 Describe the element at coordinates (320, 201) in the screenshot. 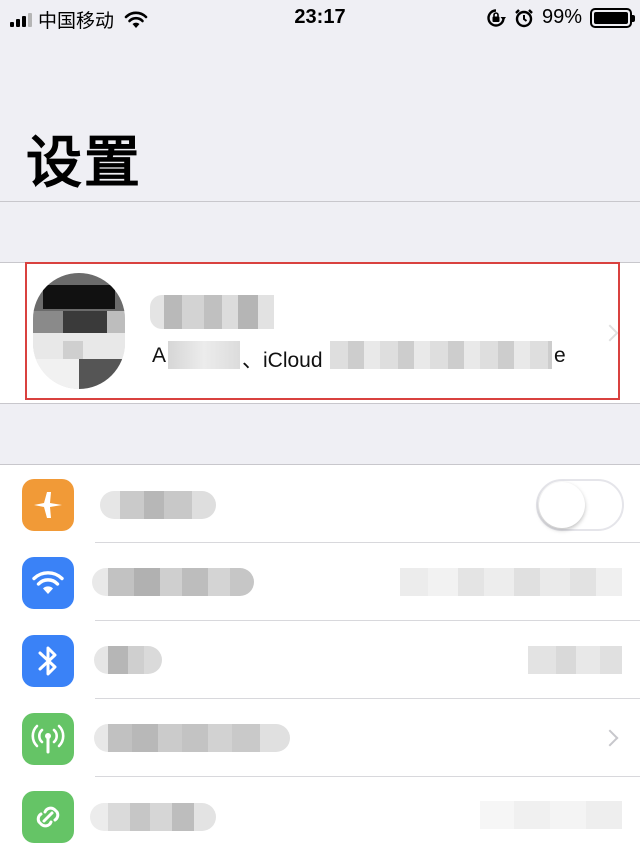

I see `title-divider` at that location.